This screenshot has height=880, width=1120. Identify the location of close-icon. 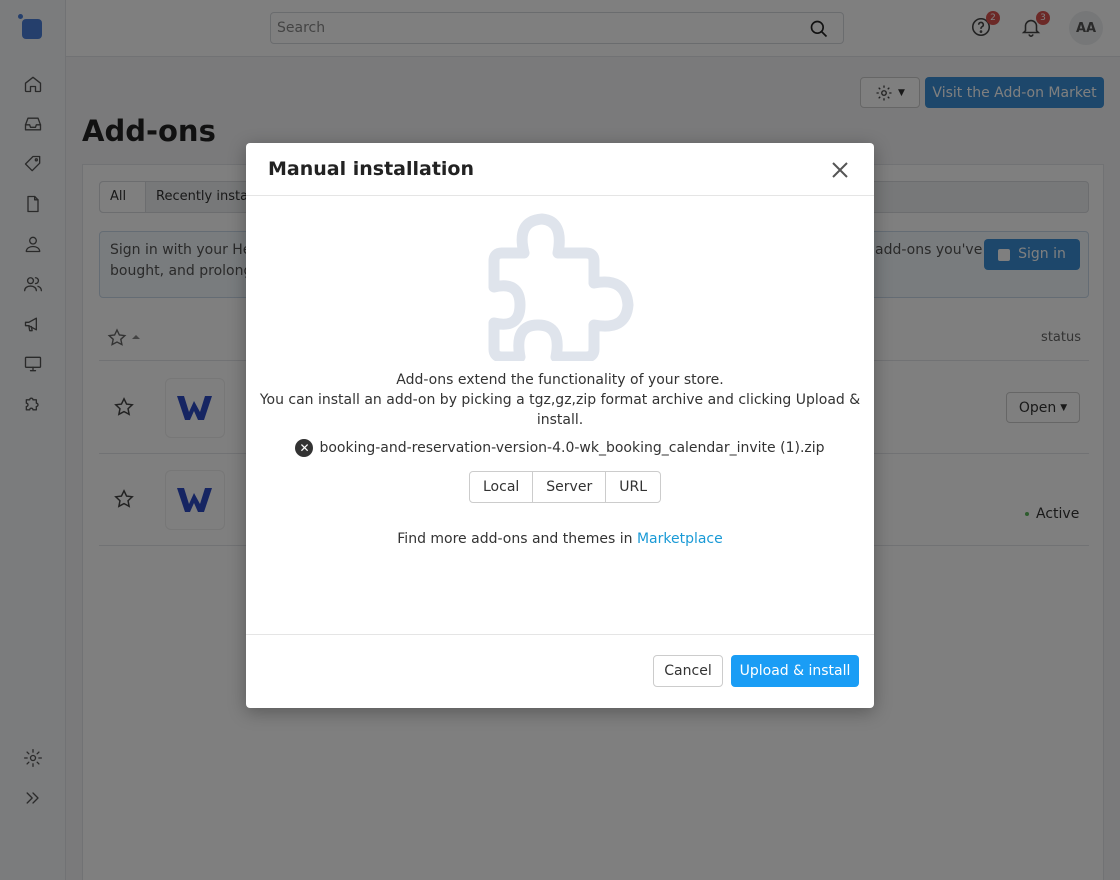
(840, 170).